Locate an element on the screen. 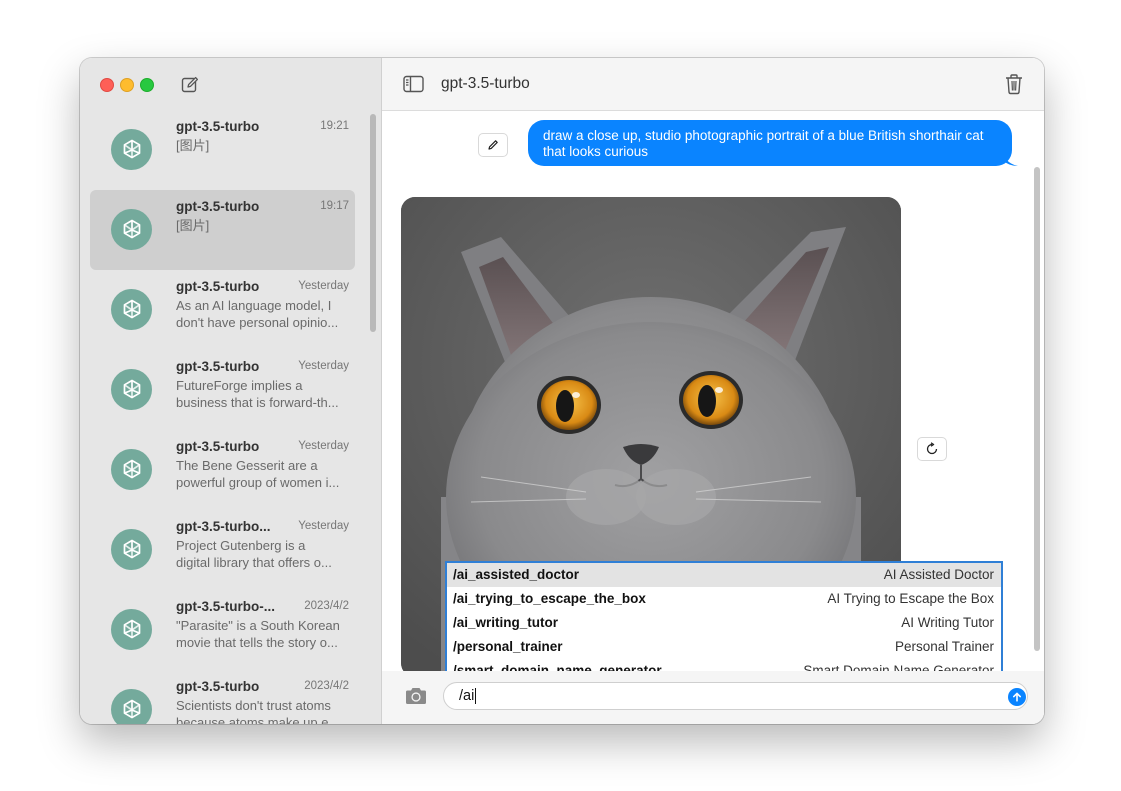  zoom-window-button is located at coordinates (147, 85).